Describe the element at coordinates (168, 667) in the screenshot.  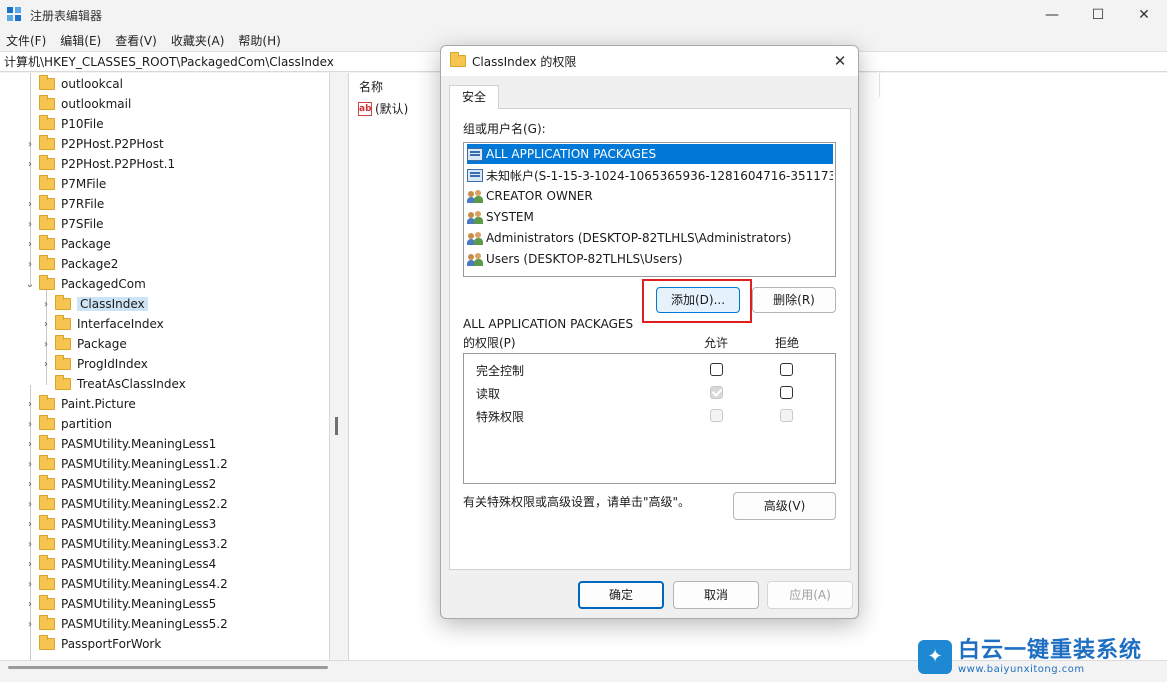
I see `horizontal-scrollbar` at that location.